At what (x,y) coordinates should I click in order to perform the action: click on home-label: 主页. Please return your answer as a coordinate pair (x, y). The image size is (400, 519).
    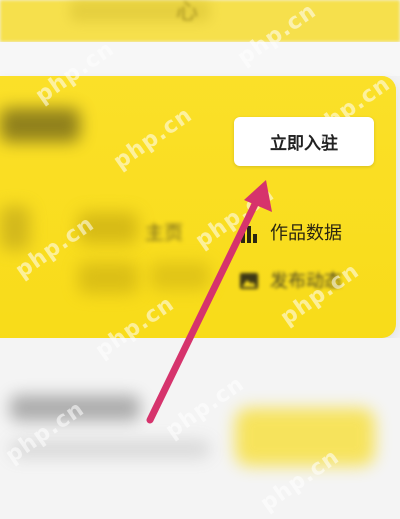
    Looking at the image, I should click on (164, 233).